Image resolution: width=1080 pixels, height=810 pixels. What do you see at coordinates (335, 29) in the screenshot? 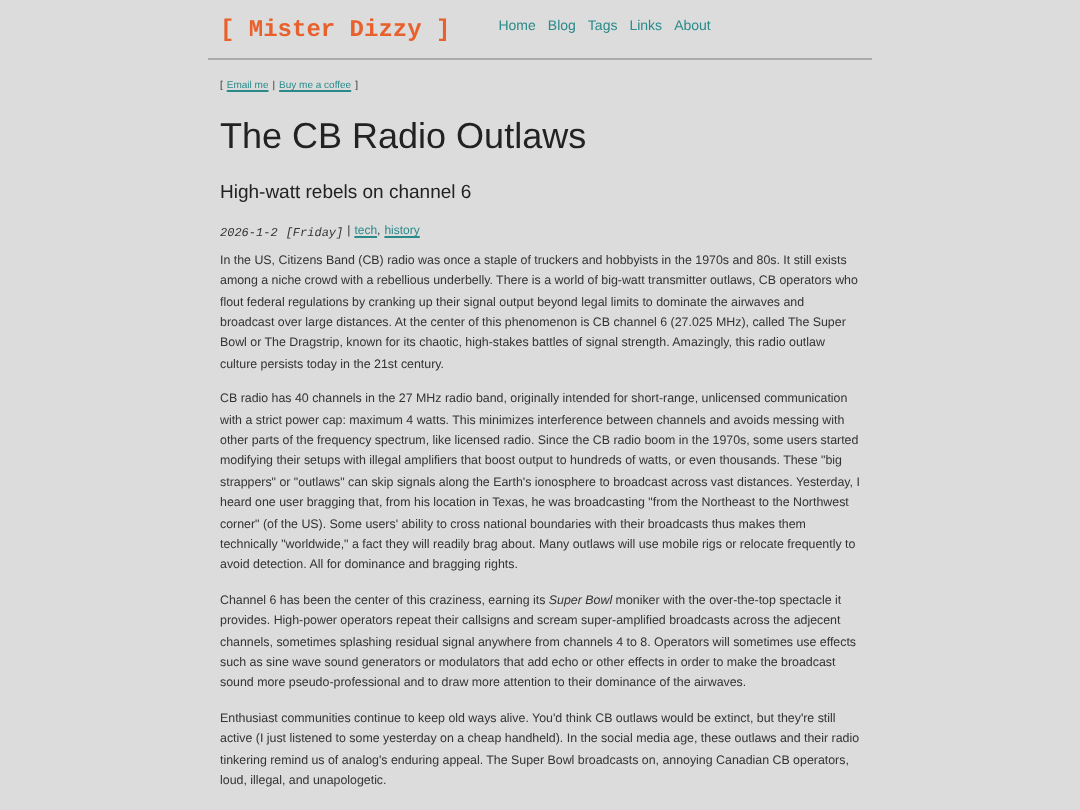
I see `site-logo: [ Mister Dizzy ]` at bounding box center [335, 29].